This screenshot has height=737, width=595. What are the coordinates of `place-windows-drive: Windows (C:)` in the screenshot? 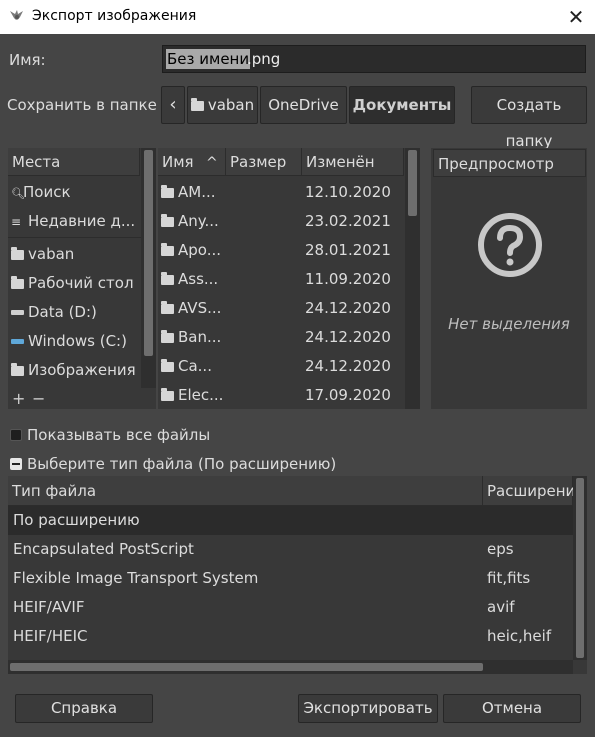 It's located at (76, 341).